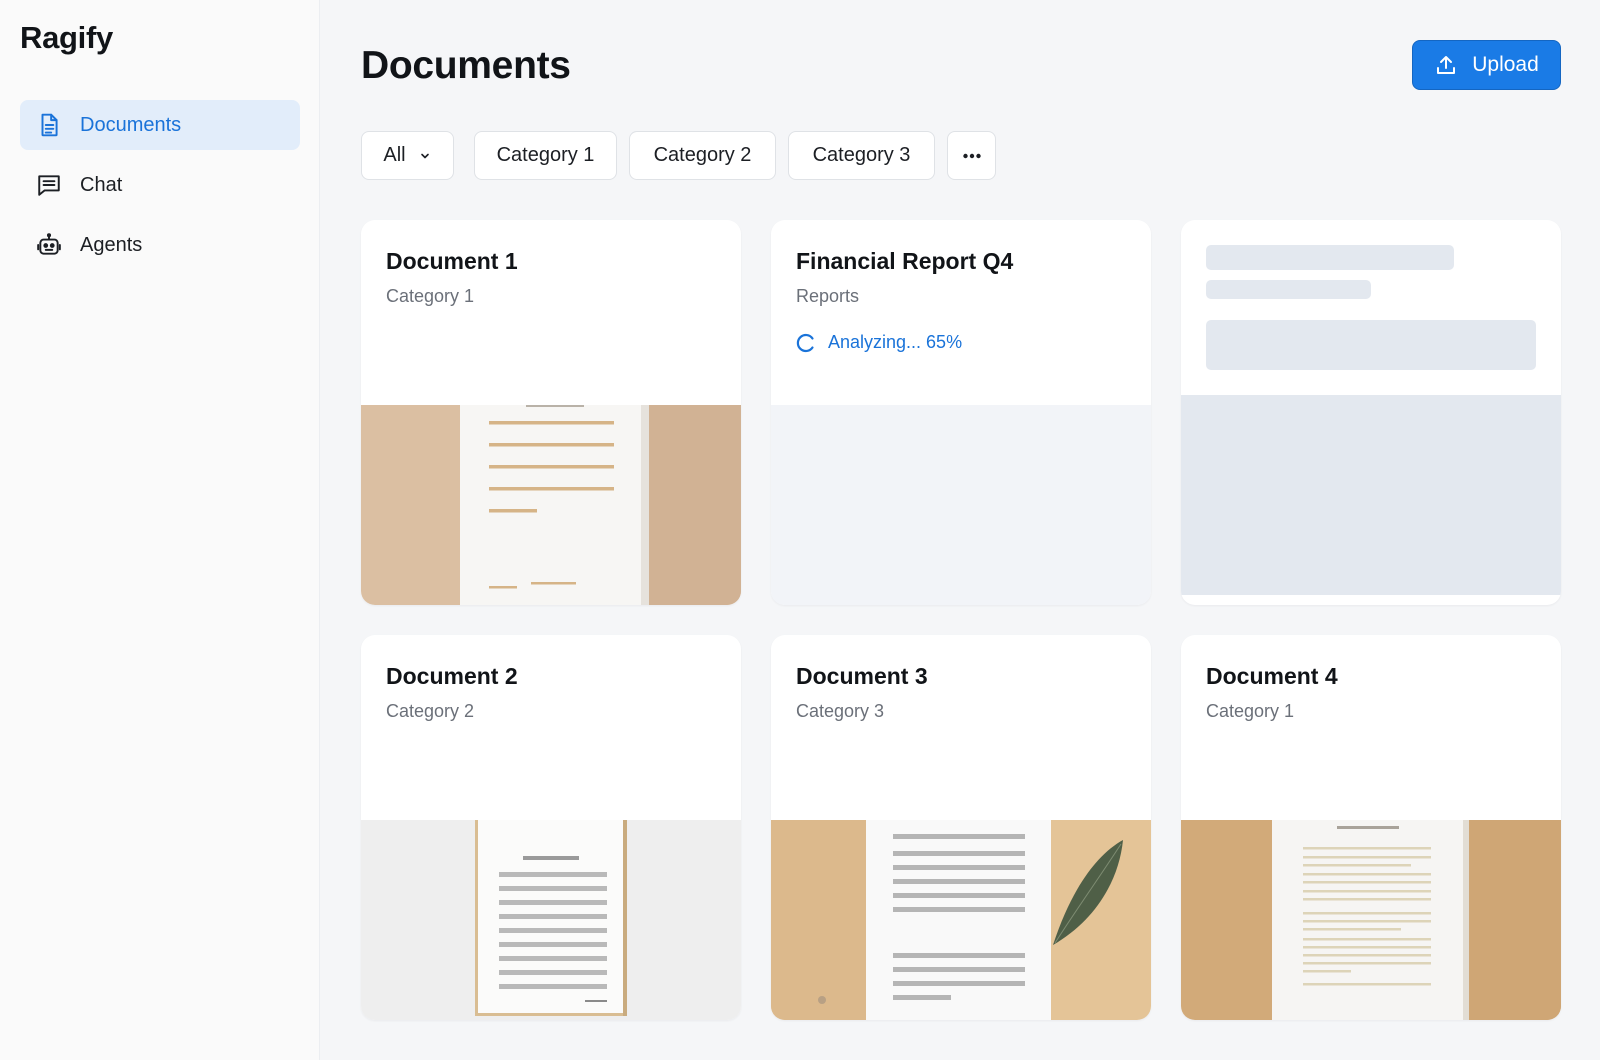 The image size is (1600, 1060). What do you see at coordinates (862, 676) in the screenshot?
I see `document-title: Document 3` at bounding box center [862, 676].